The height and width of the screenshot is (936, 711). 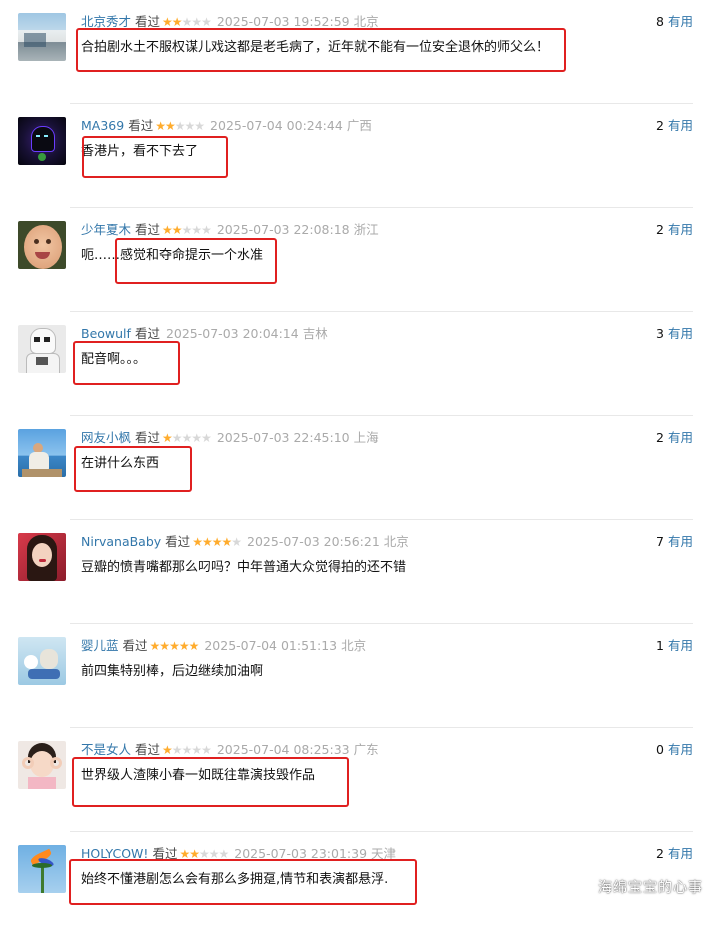 I want to click on useful-vote-button: 7 有用, so click(x=674, y=542).